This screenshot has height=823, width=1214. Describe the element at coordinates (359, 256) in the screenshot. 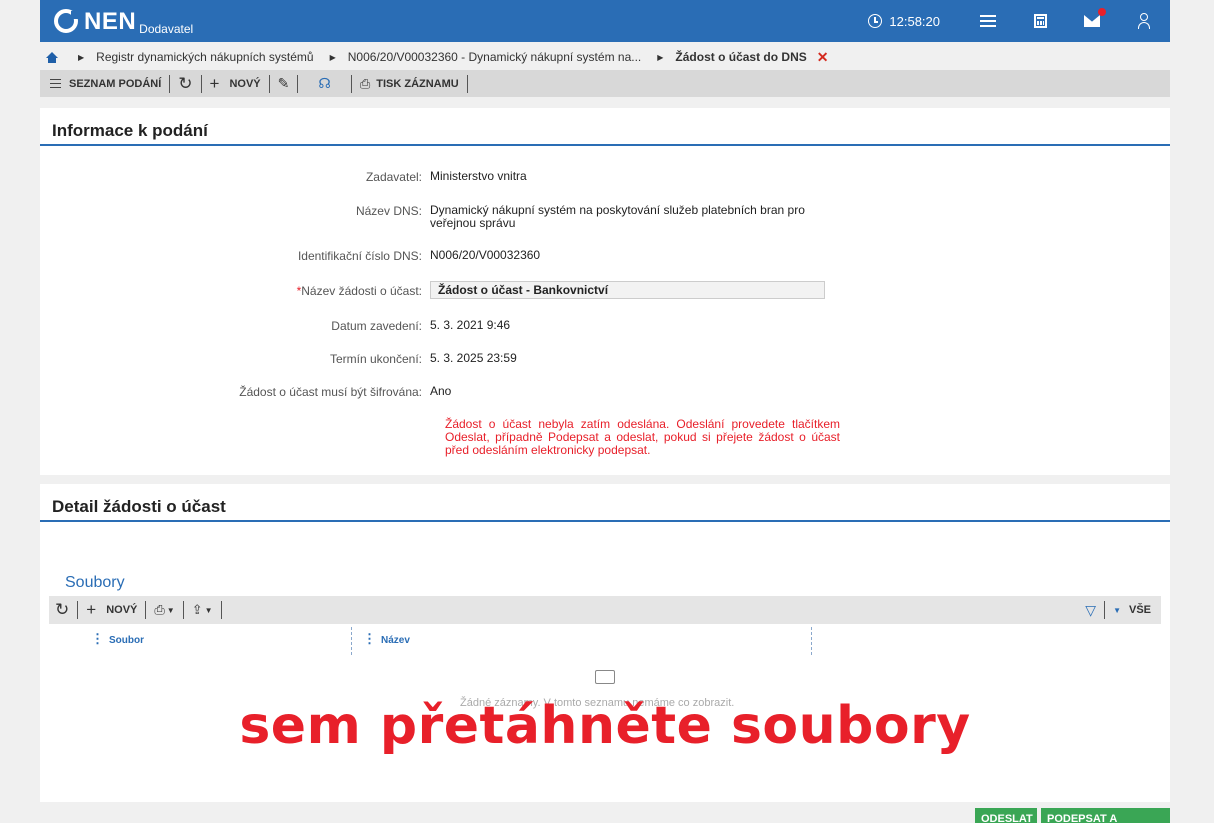

I see `field-label: Identifikační číslo DNS:` at that location.